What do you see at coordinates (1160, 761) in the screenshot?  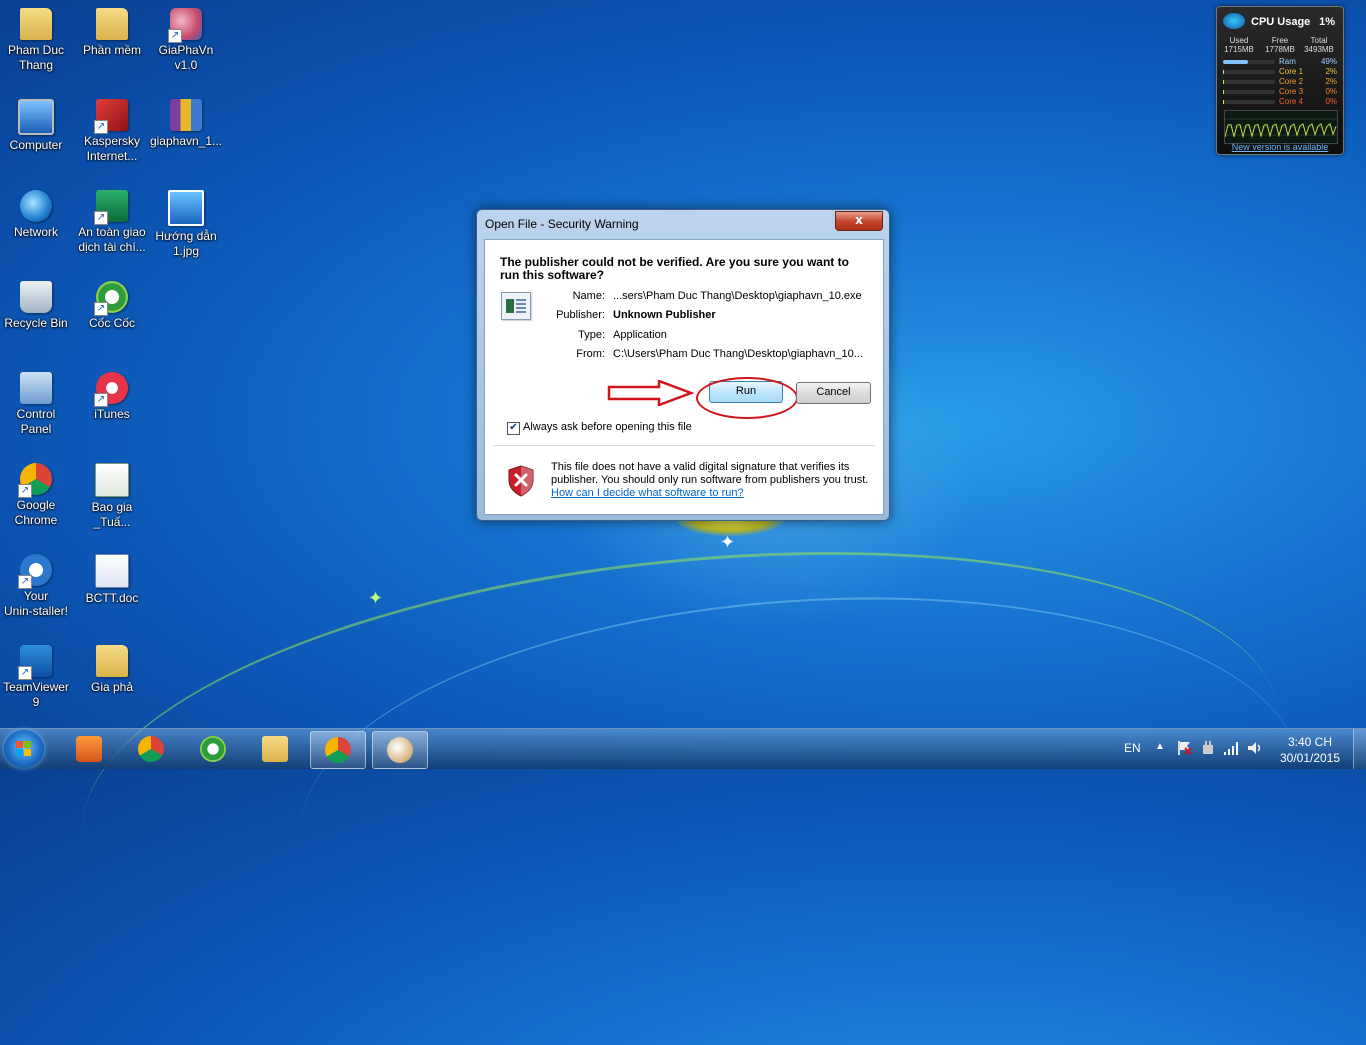 I see `show-hidden-icons-icon: ▲` at bounding box center [1160, 761].